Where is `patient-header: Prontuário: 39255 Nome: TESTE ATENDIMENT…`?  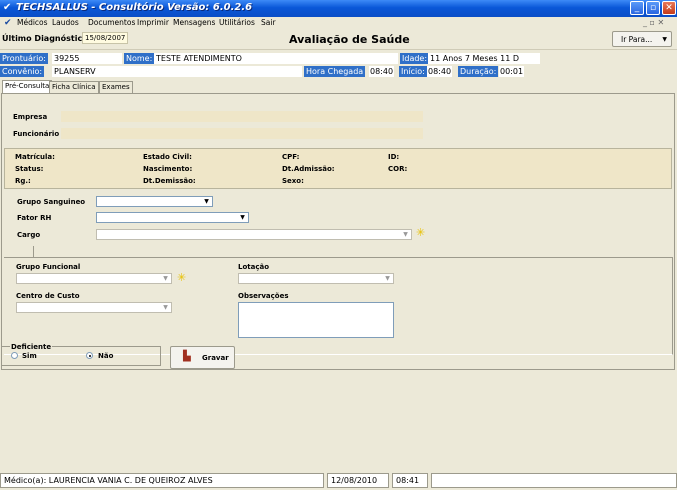
patient-header: Prontuário: 39255 Nome: TESTE ATENDIMENT… is located at coordinates (338, 64).